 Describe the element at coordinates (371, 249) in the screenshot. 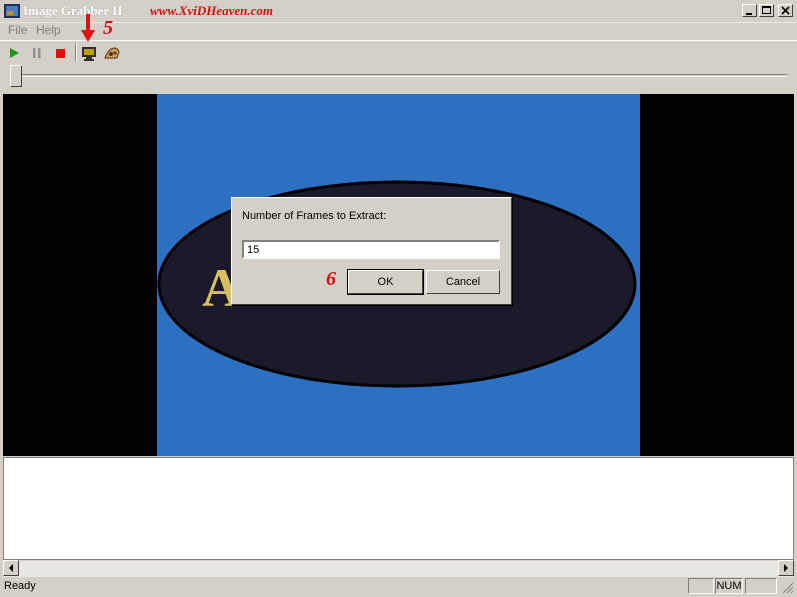

I see `frames-count-input` at that location.